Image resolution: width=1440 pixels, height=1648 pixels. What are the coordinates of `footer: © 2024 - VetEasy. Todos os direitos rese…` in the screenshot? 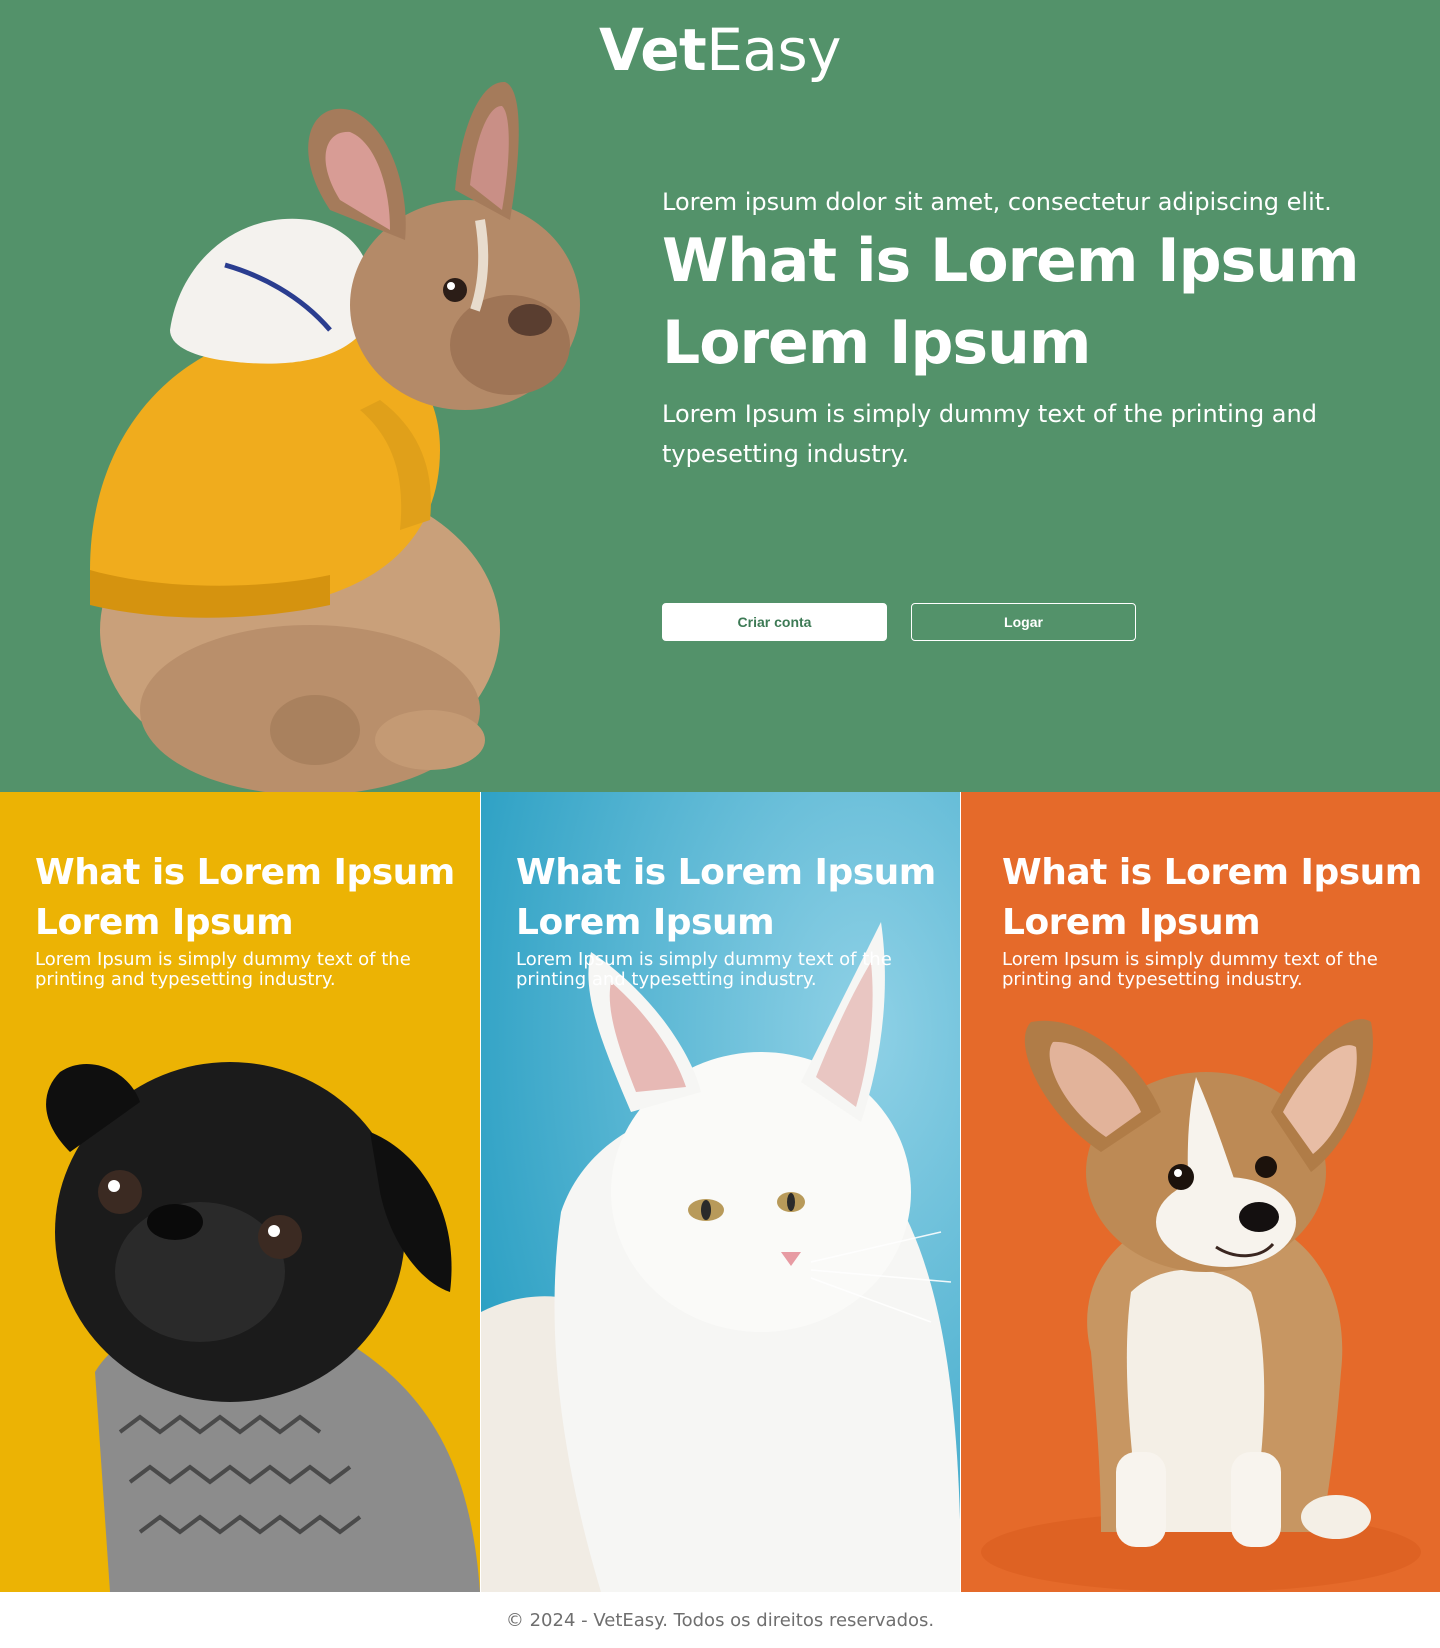 It's located at (720, 1620).